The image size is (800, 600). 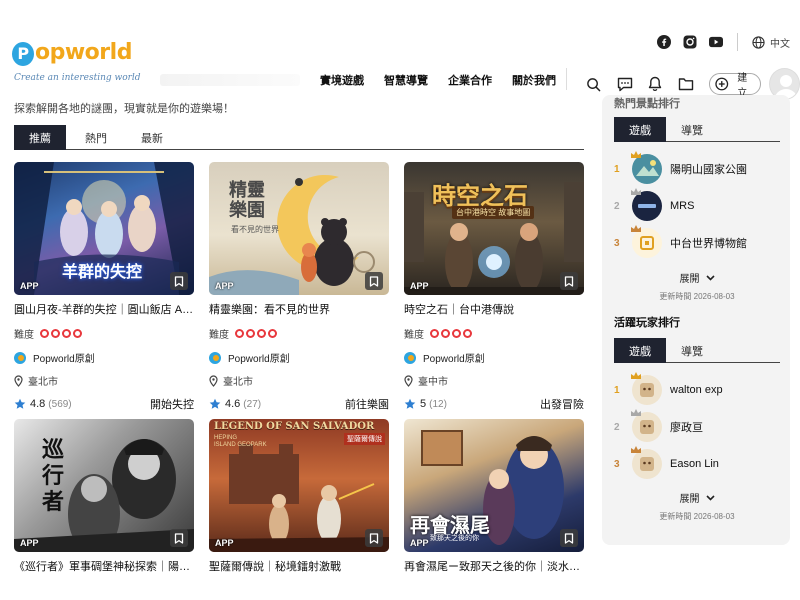 What do you see at coordinates (562, 404) in the screenshot?
I see `start-game-link: 出發冒險` at bounding box center [562, 404].